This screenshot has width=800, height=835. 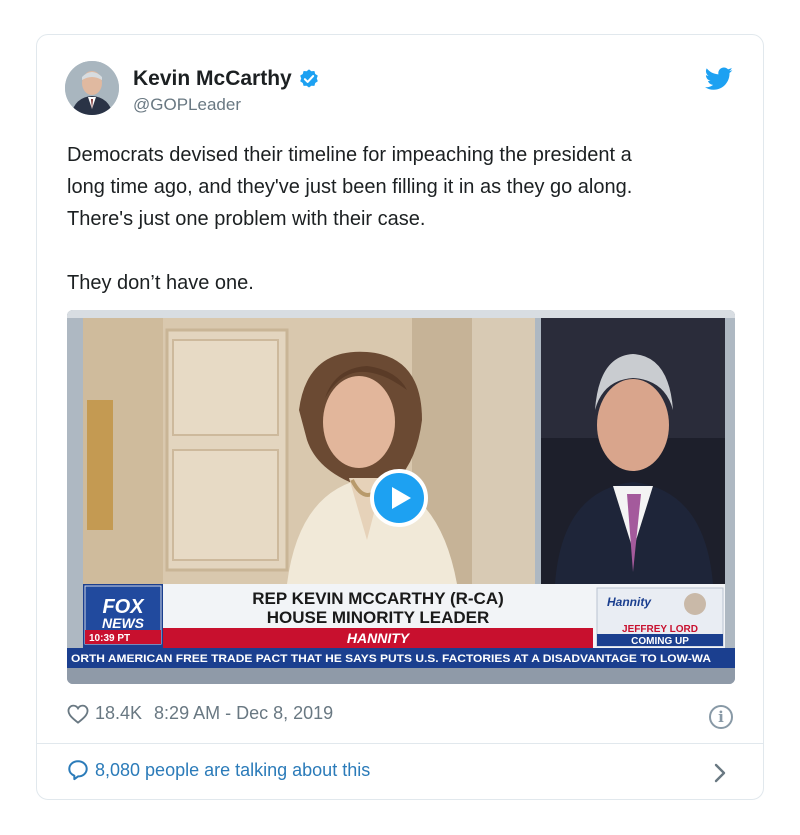 What do you see at coordinates (633, 451) in the screenshot?
I see `right-video-panel` at bounding box center [633, 451].